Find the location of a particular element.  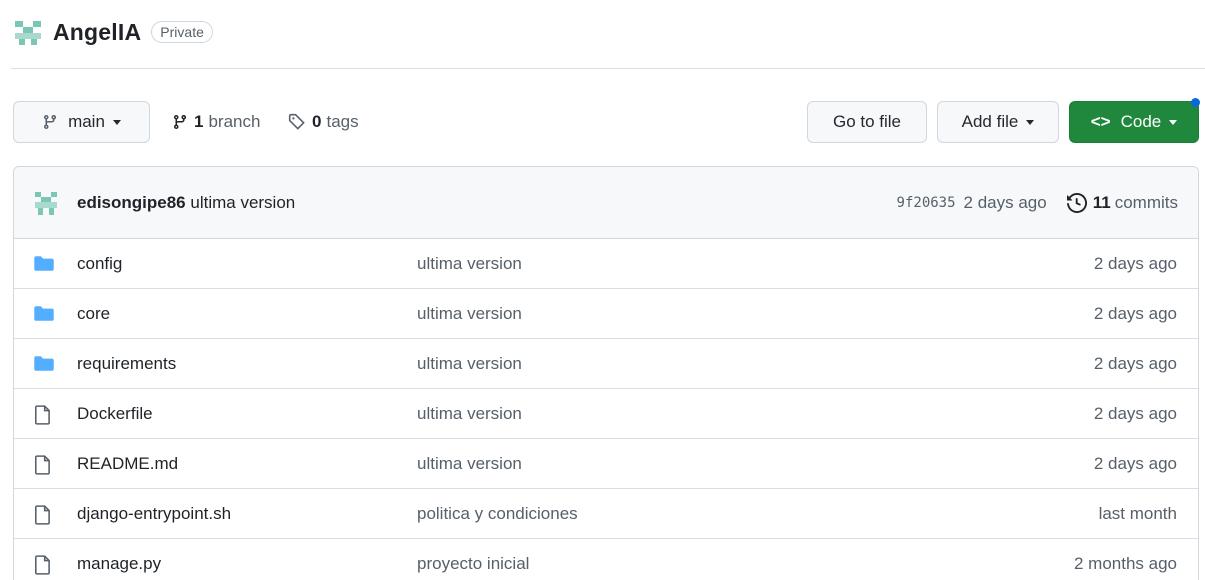

commit-meta: 9f20635 2 days ago 11 commits is located at coordinates (1037, 203).